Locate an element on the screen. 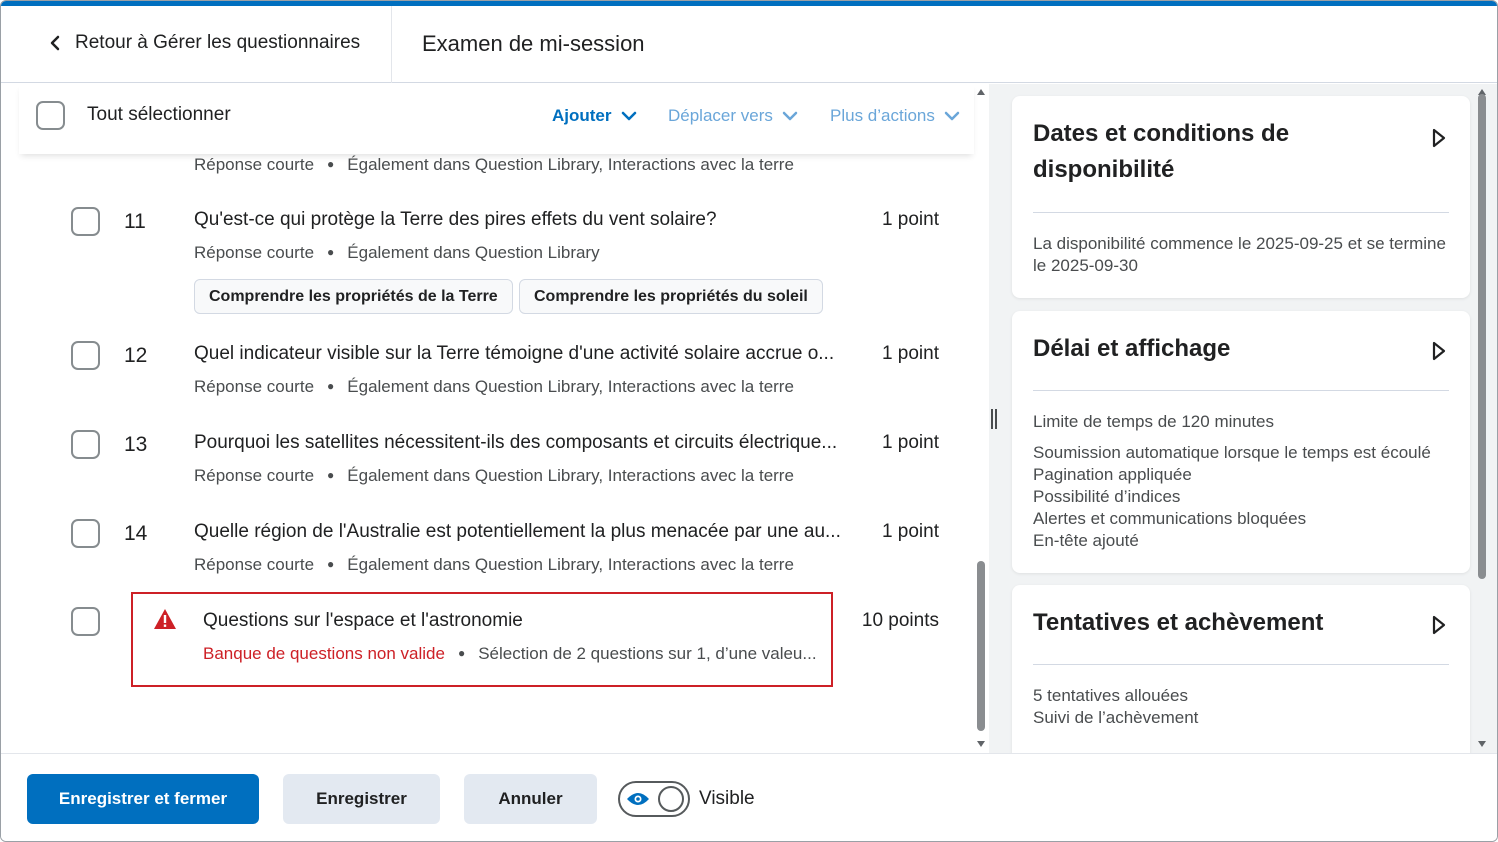 The height and width of the screenshot is (842, 1498). more-actions-menu-button: Plus d’actions is located at coordinates (895, 116).